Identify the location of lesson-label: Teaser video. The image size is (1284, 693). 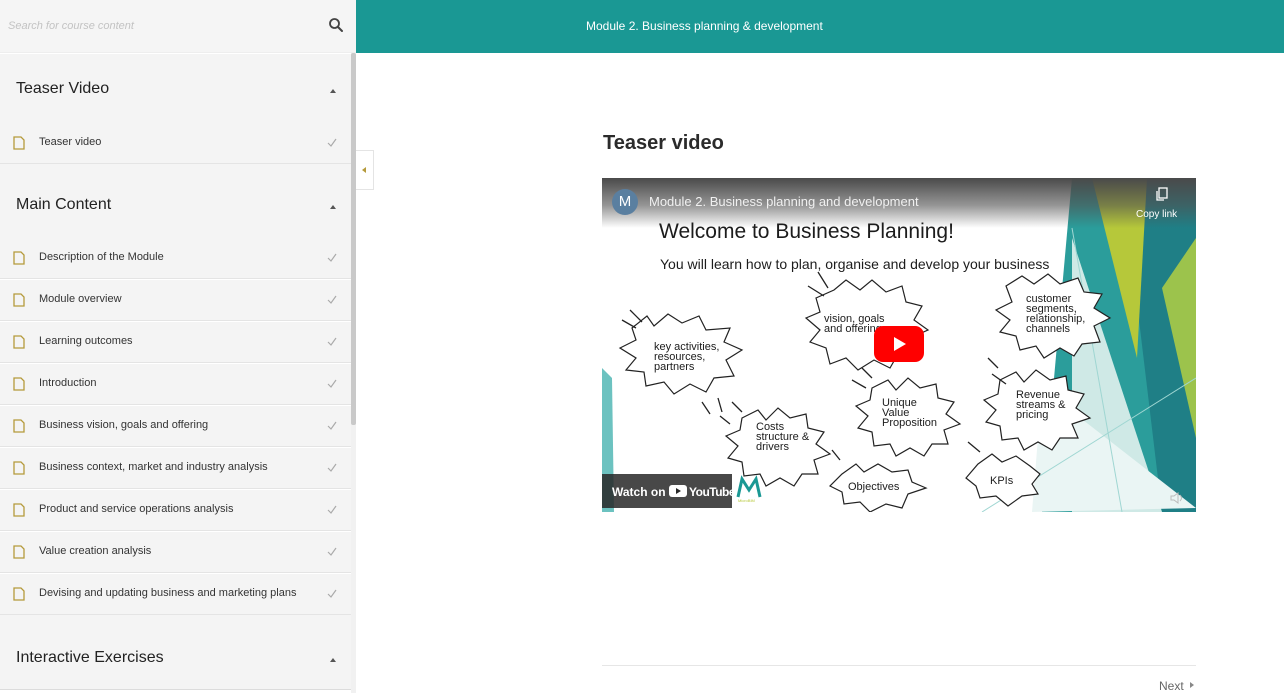
(70, 142).